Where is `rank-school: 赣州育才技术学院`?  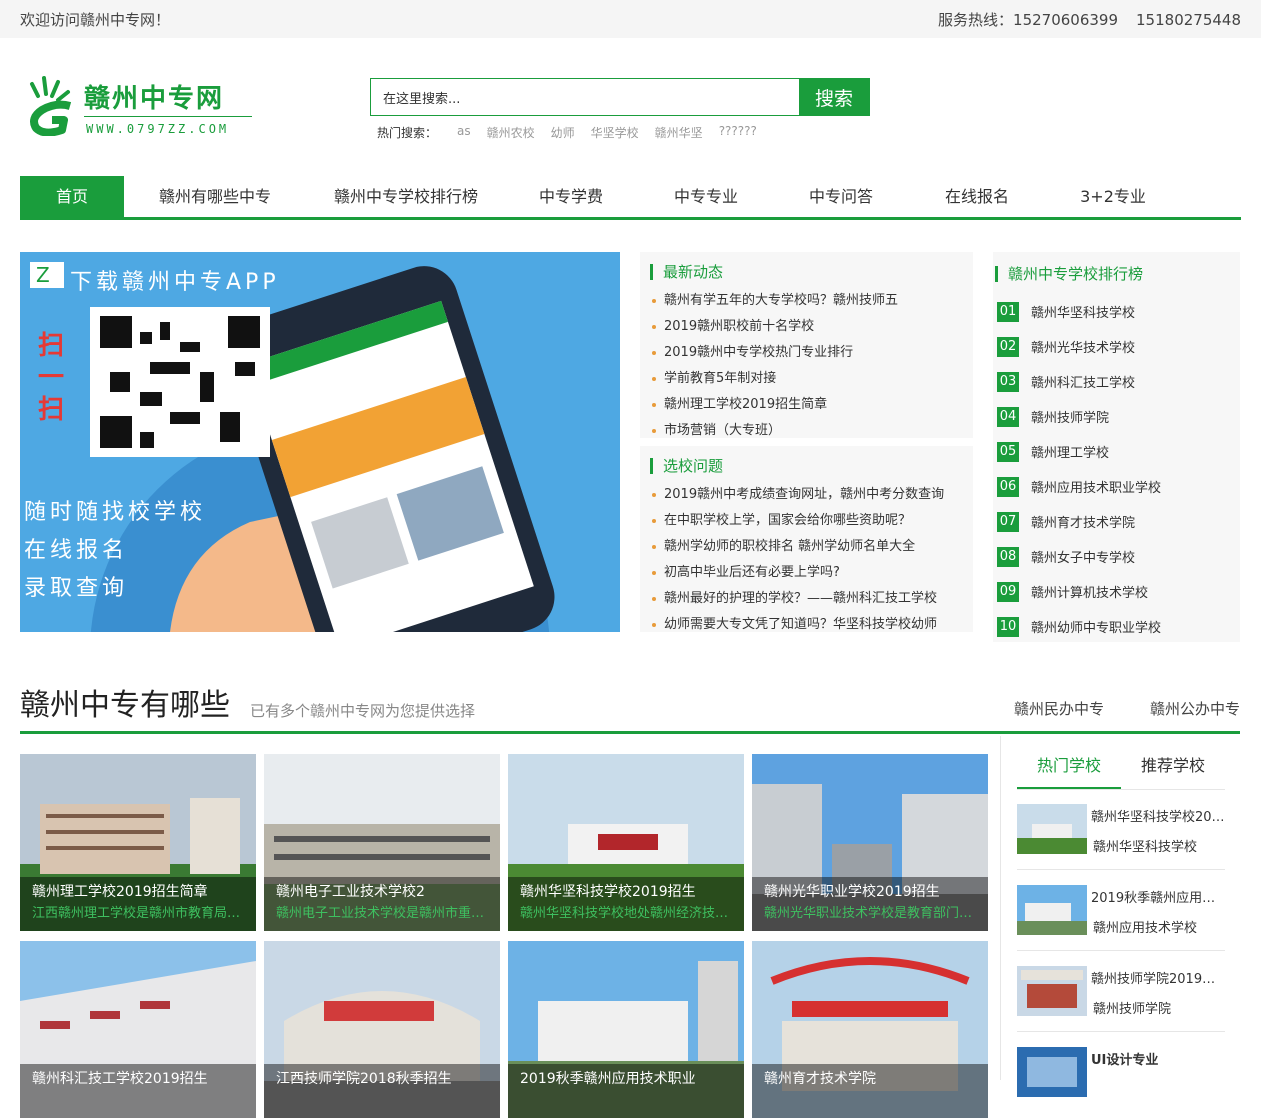 rank-school: 赣州育才技术学院 is located at coordinates (1083, 523).